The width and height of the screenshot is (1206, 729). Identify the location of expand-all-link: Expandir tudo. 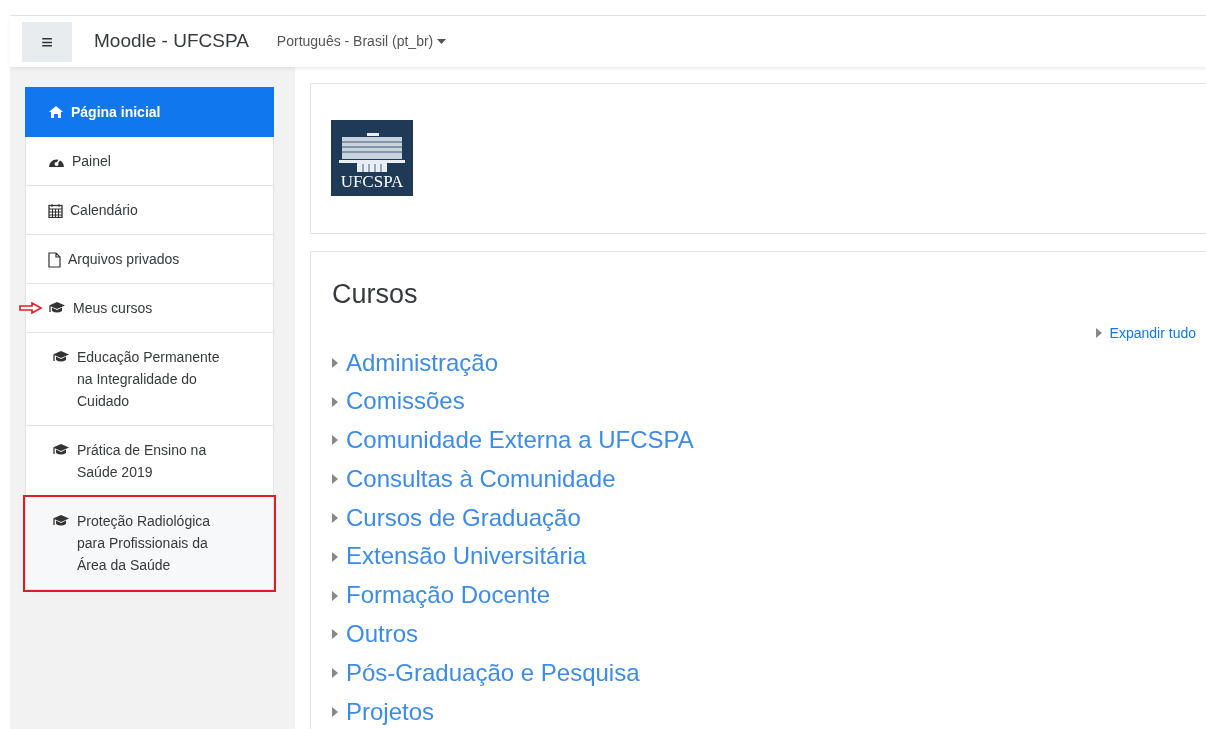
(1145, 333).